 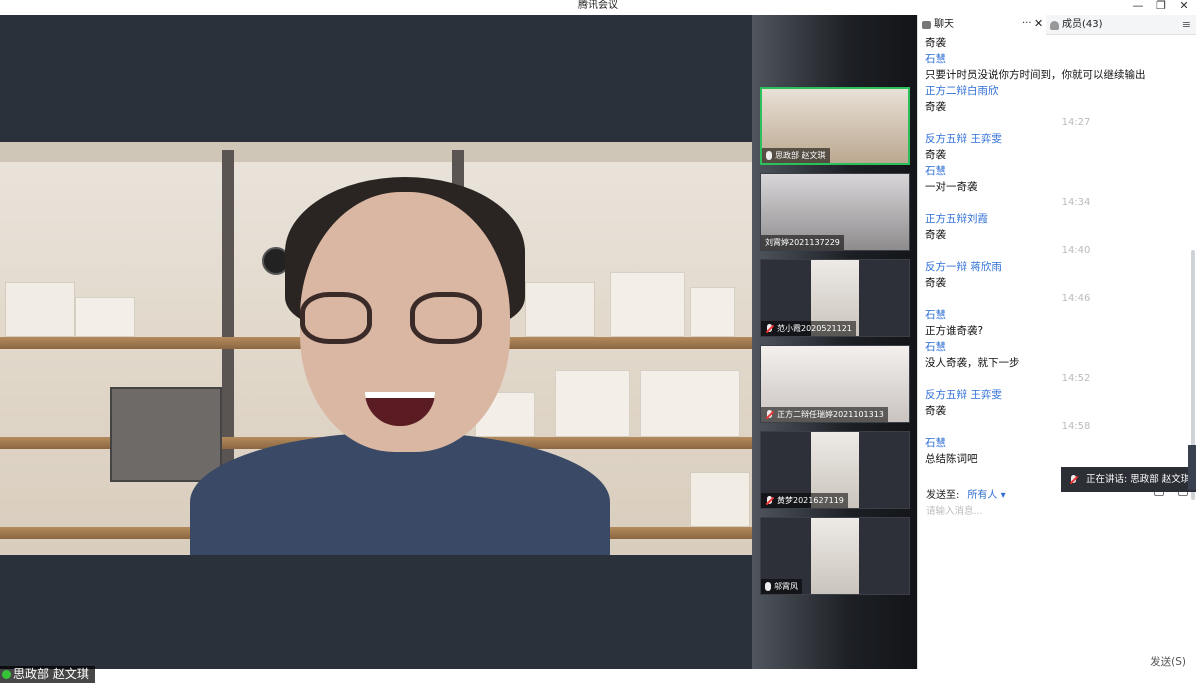 I want to click on thumbnail-name: 正方二辩任瑞婷2021101313, so click(x=830, y=414).